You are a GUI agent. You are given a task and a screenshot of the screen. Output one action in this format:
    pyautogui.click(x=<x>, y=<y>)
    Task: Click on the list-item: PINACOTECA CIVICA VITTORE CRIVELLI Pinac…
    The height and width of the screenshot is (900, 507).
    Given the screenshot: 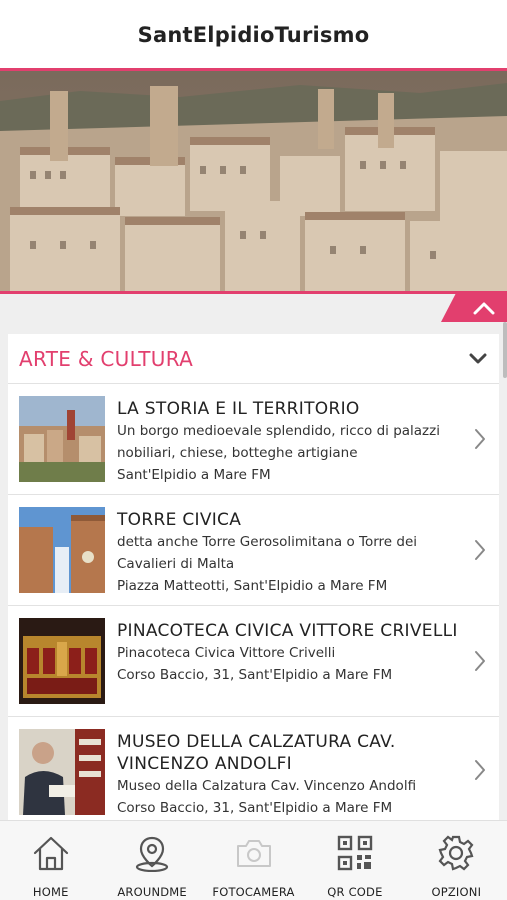 What is the action you would take?
    pyautogui.click(x=253, y=661)
    